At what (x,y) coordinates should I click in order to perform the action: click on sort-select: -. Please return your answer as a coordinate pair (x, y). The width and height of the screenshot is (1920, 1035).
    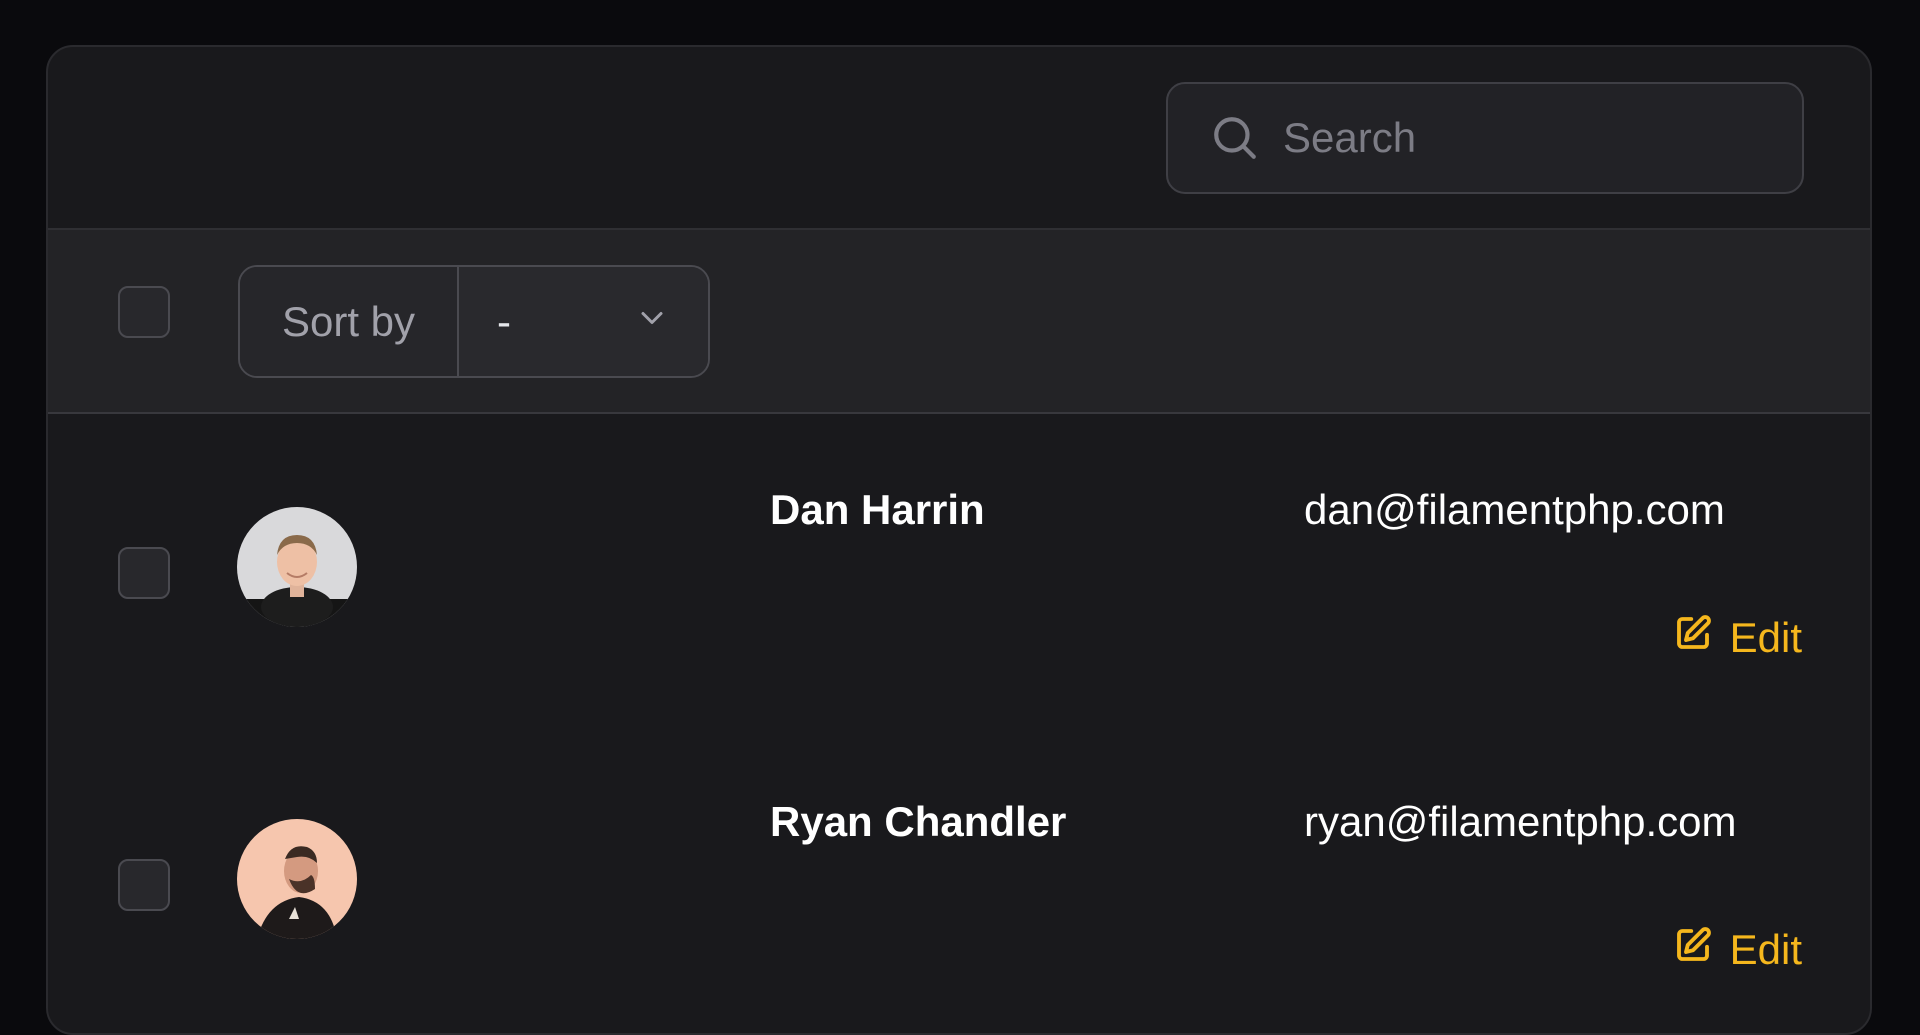
    Looking at the image, I should click on (583, 321).